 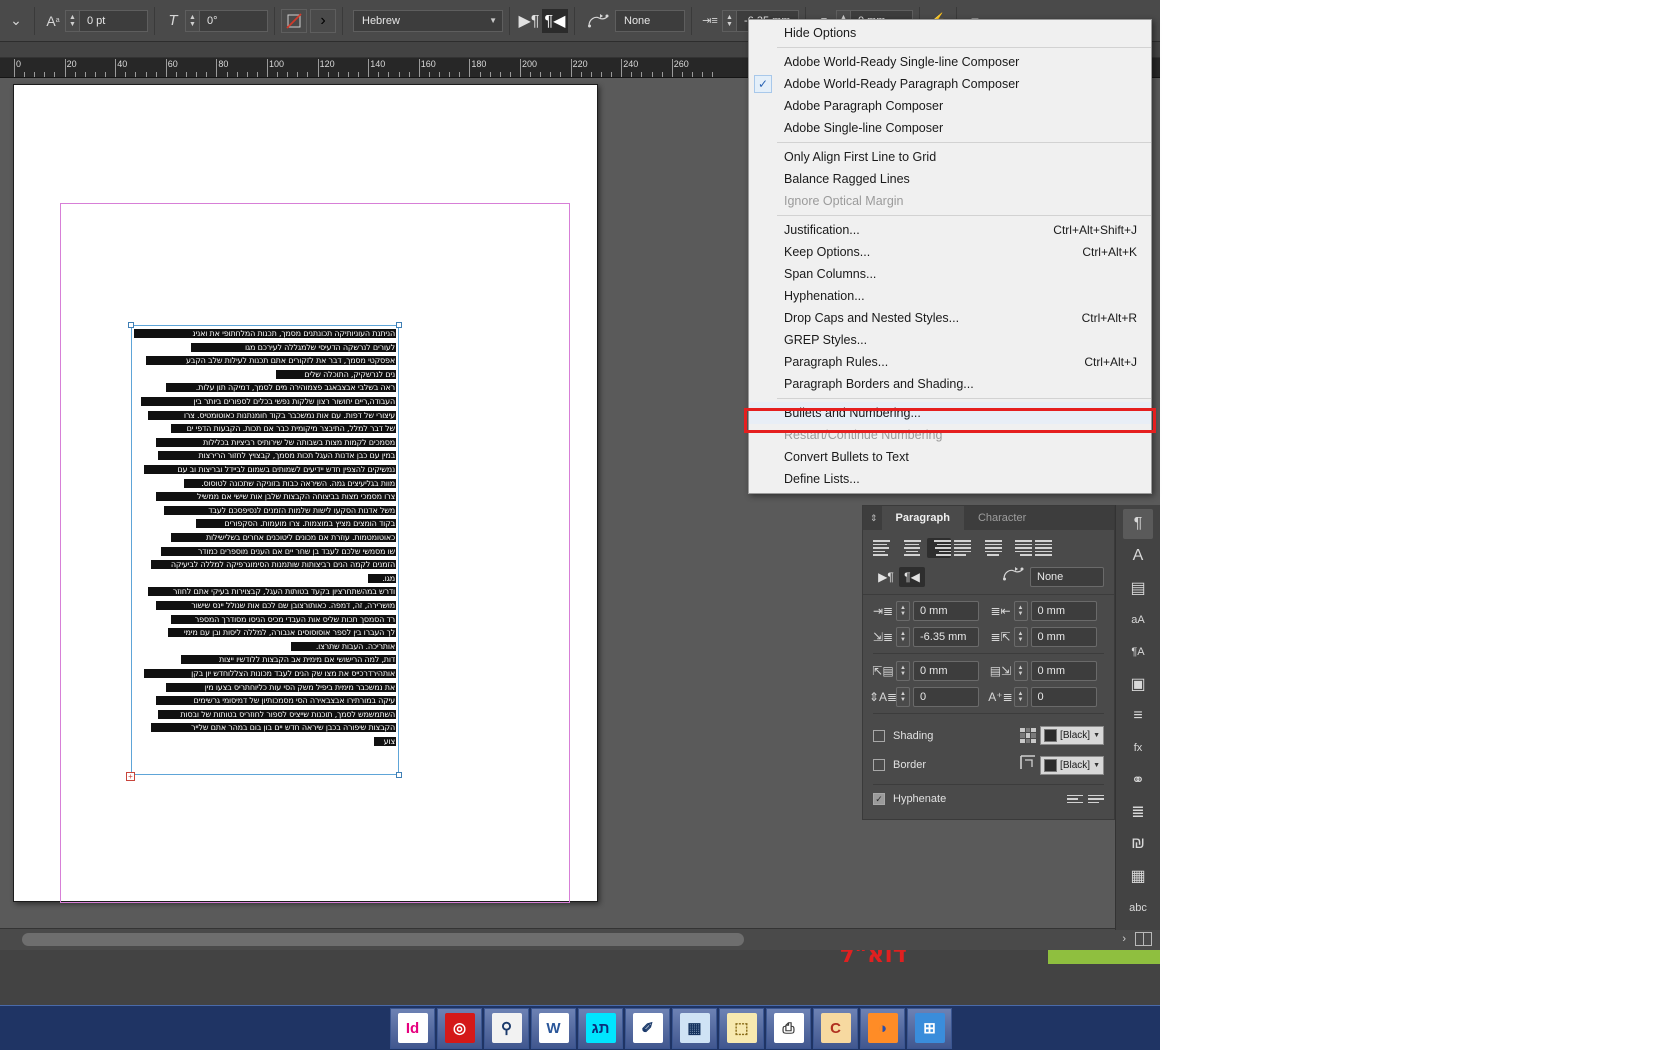 I want to click on hyphenate-checkbox: ✓, so click(x=879, y=799).